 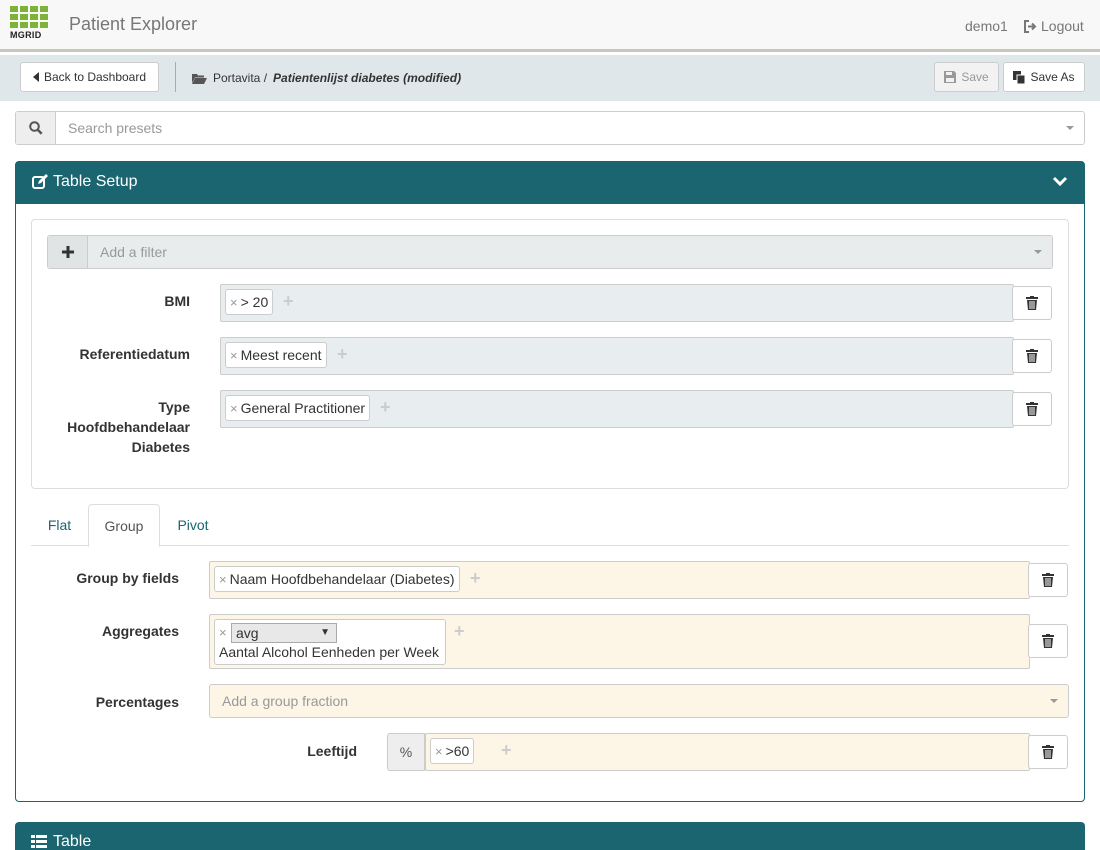 What do you see at coordinates (124, 525) in the screenshot?
I see `tab-group: Group` at bounding box center [124, 525].